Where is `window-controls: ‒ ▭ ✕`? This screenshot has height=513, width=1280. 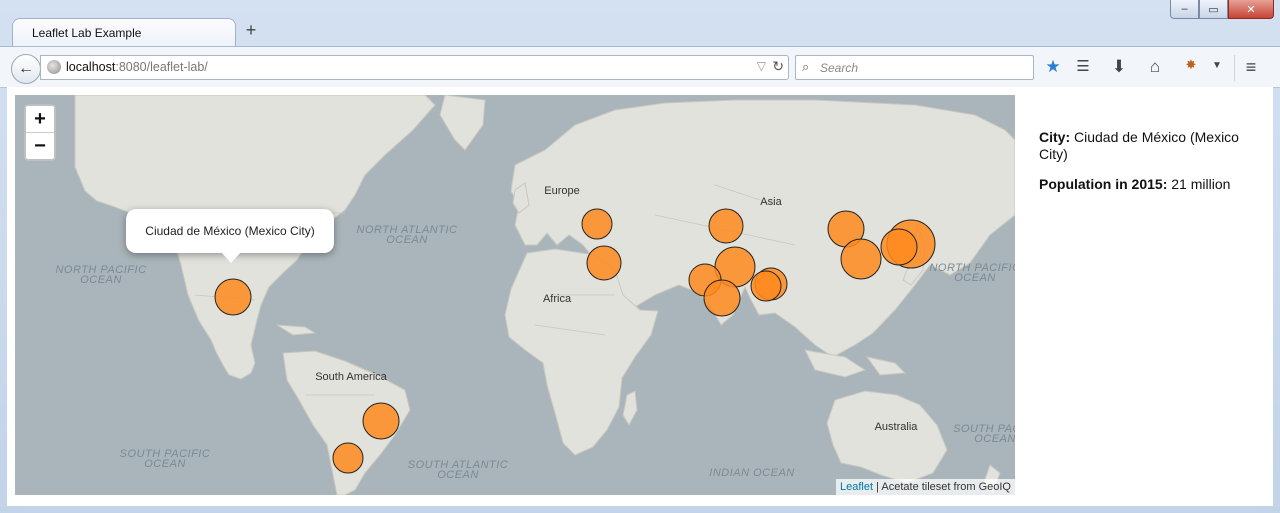 window-controls: ‒ ▭ ✕ is located at coordinates (1222, 10).